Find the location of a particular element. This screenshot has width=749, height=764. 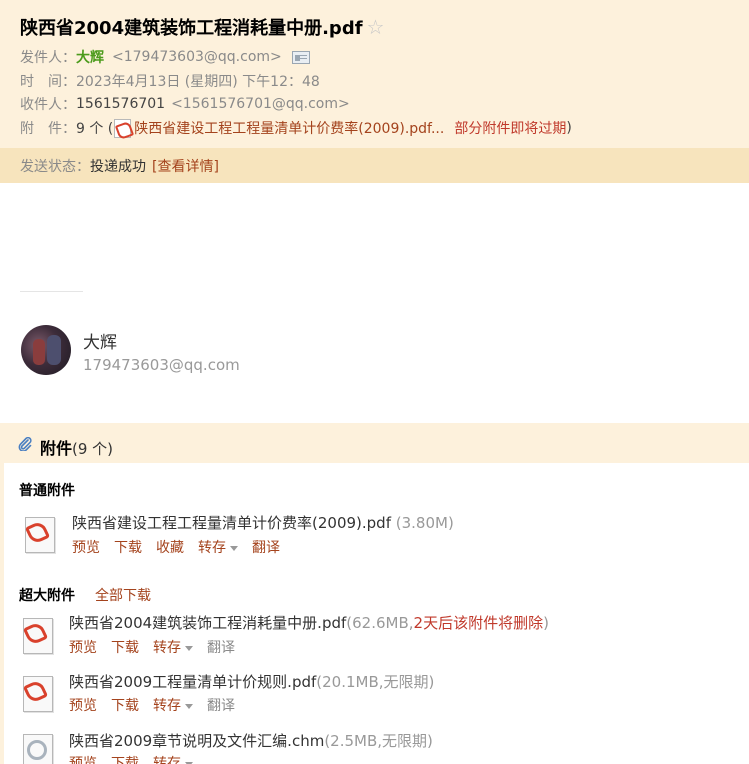

large-attachments-title: 超大附件 is located at coordinates (47, 596).